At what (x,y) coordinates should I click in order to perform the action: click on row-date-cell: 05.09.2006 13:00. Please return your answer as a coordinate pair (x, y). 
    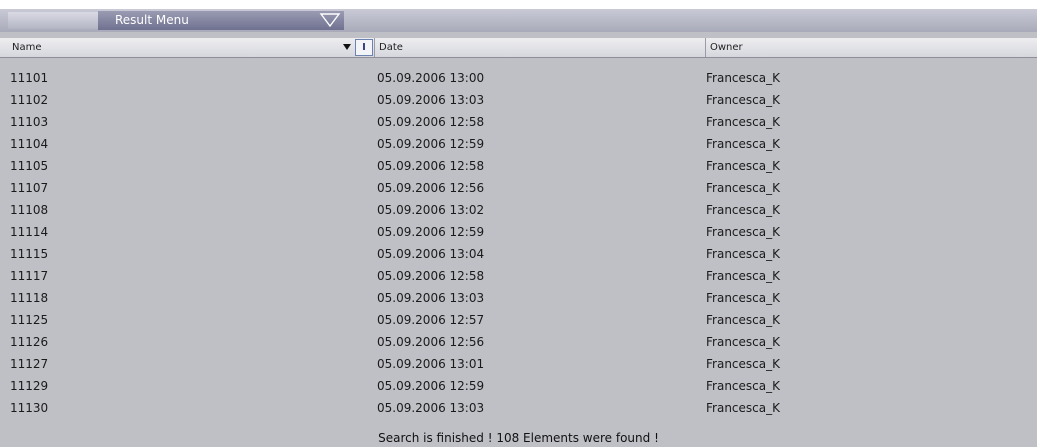
    Looking at the image, I should click on (431, 78).